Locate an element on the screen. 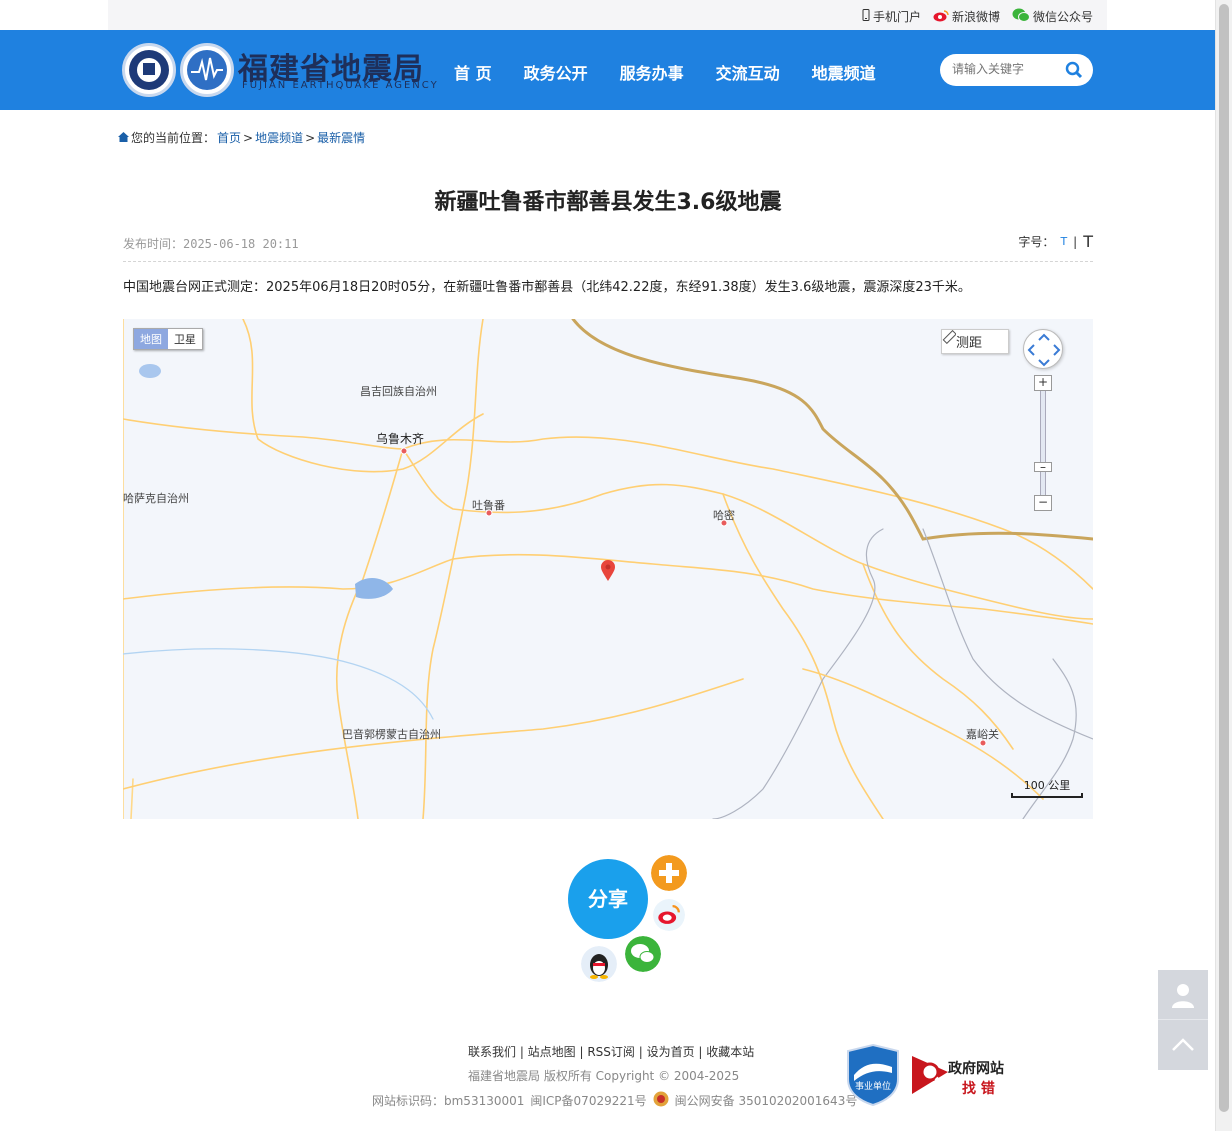 Image resolution: width=1232 pixels, height=1131 pixels. chevron-up-icon is located at coordinates (1183, 1044).